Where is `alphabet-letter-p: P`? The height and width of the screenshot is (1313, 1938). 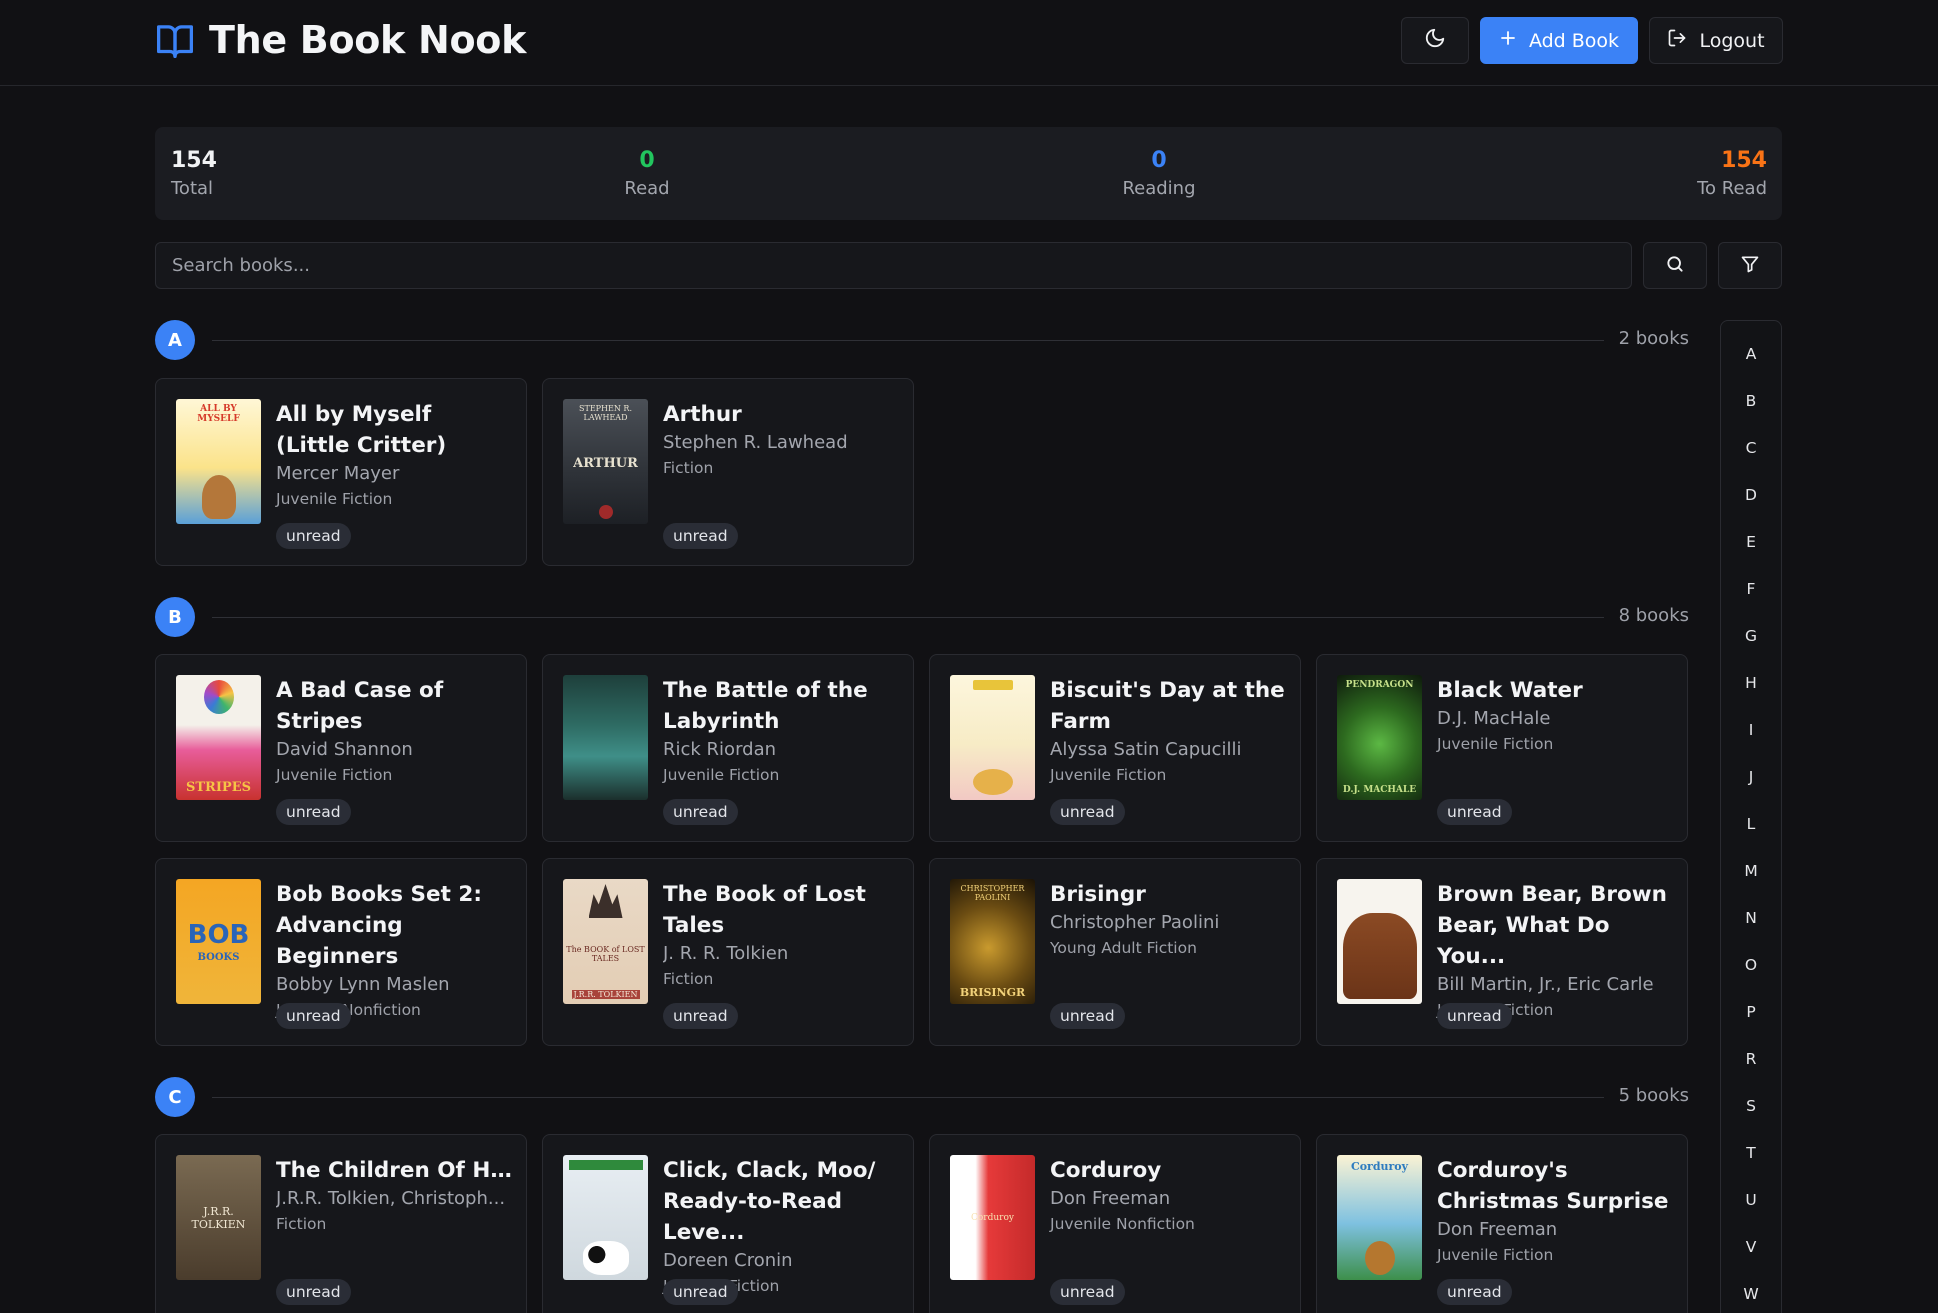
alphabet-letter-p: P is located at coordinates (1751, 1012).